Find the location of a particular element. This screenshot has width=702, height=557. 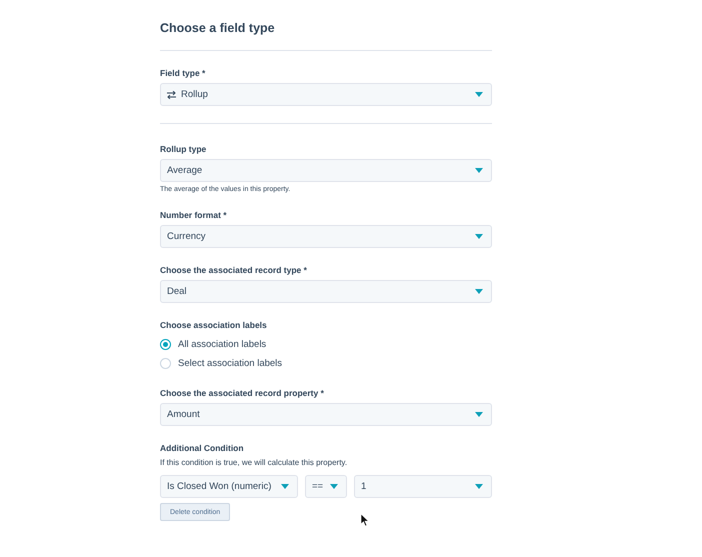

field-label: Additional Condition is located at coordinates (202, 448).